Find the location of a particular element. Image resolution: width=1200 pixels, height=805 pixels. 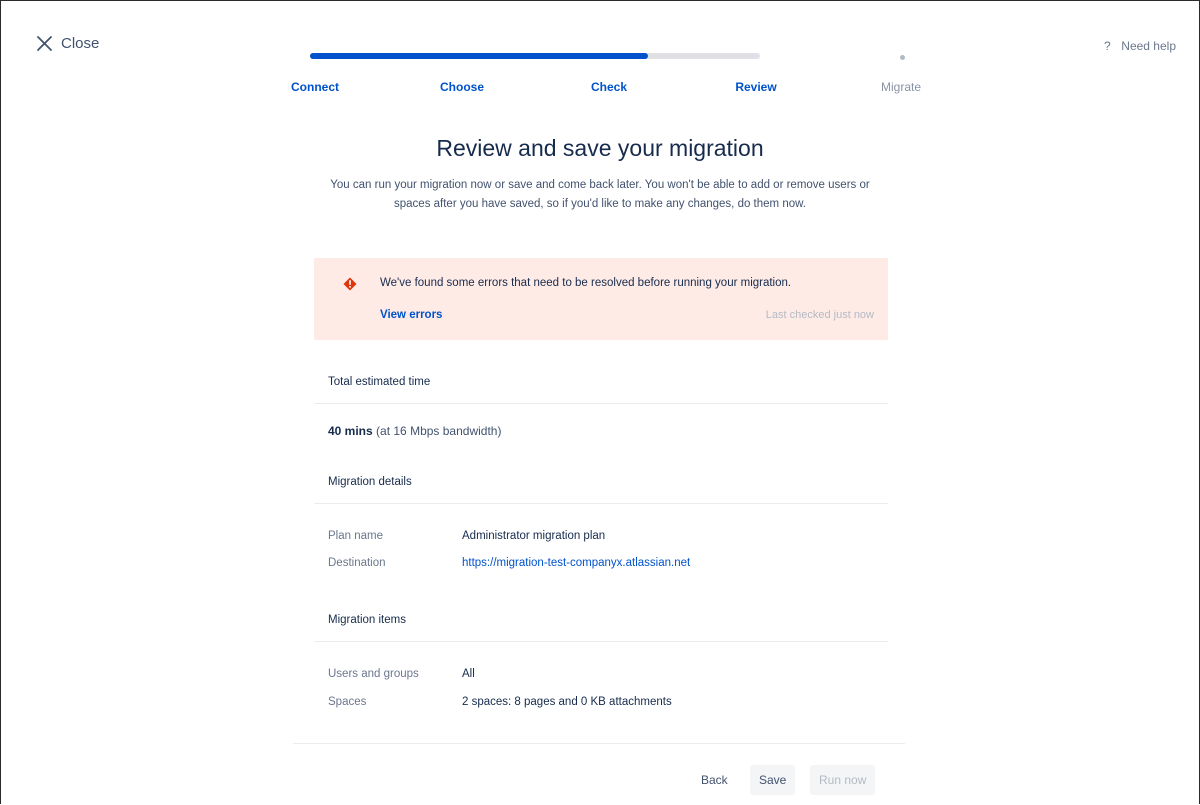

progress-end-dot is located at coordinates (902, 57).